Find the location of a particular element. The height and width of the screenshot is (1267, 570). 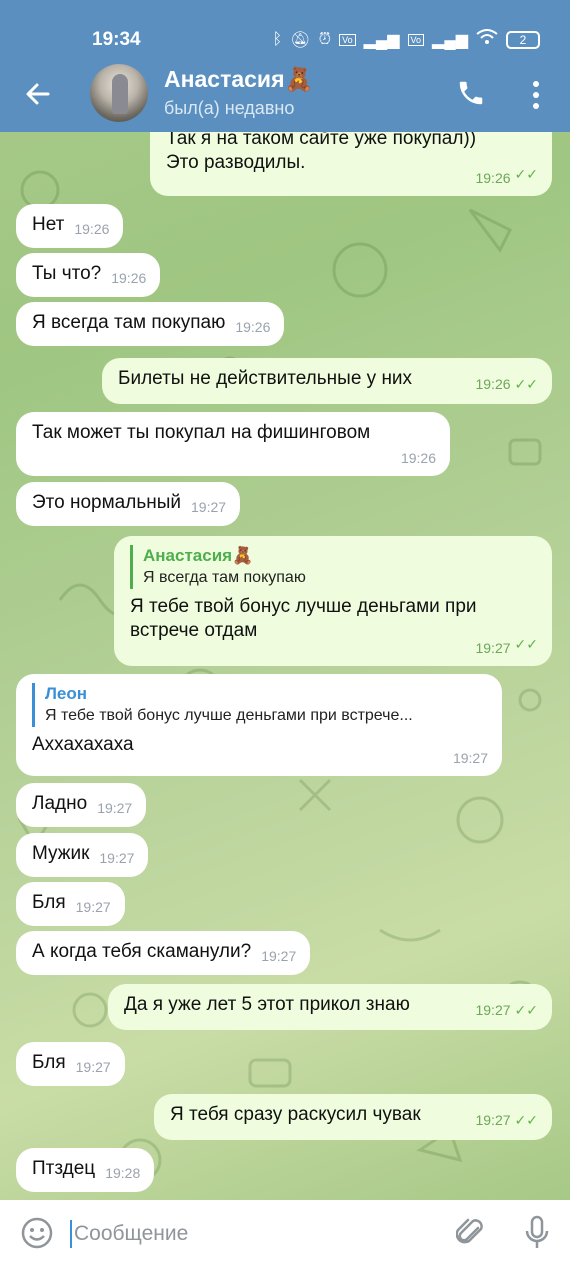

attach-button is located at coordinates (470, 1233).